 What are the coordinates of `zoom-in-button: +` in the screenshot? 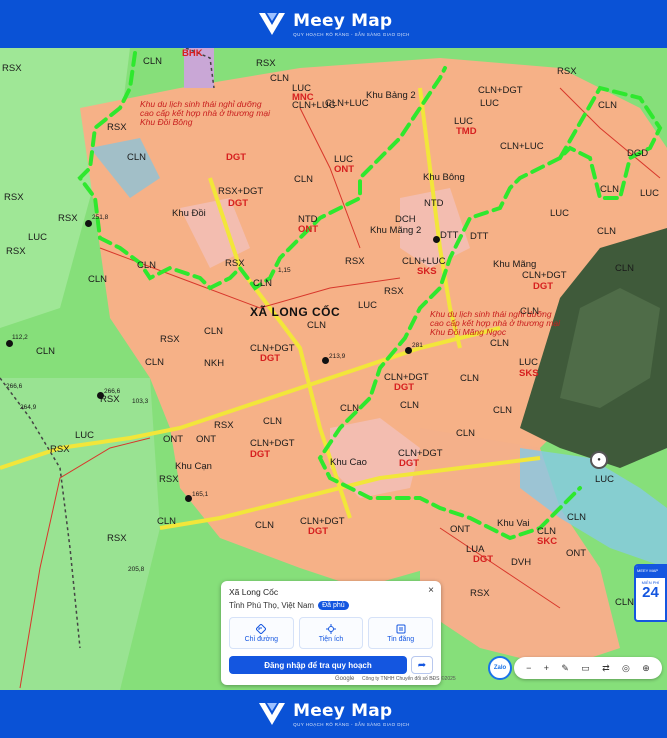 It's located at (546, 668).